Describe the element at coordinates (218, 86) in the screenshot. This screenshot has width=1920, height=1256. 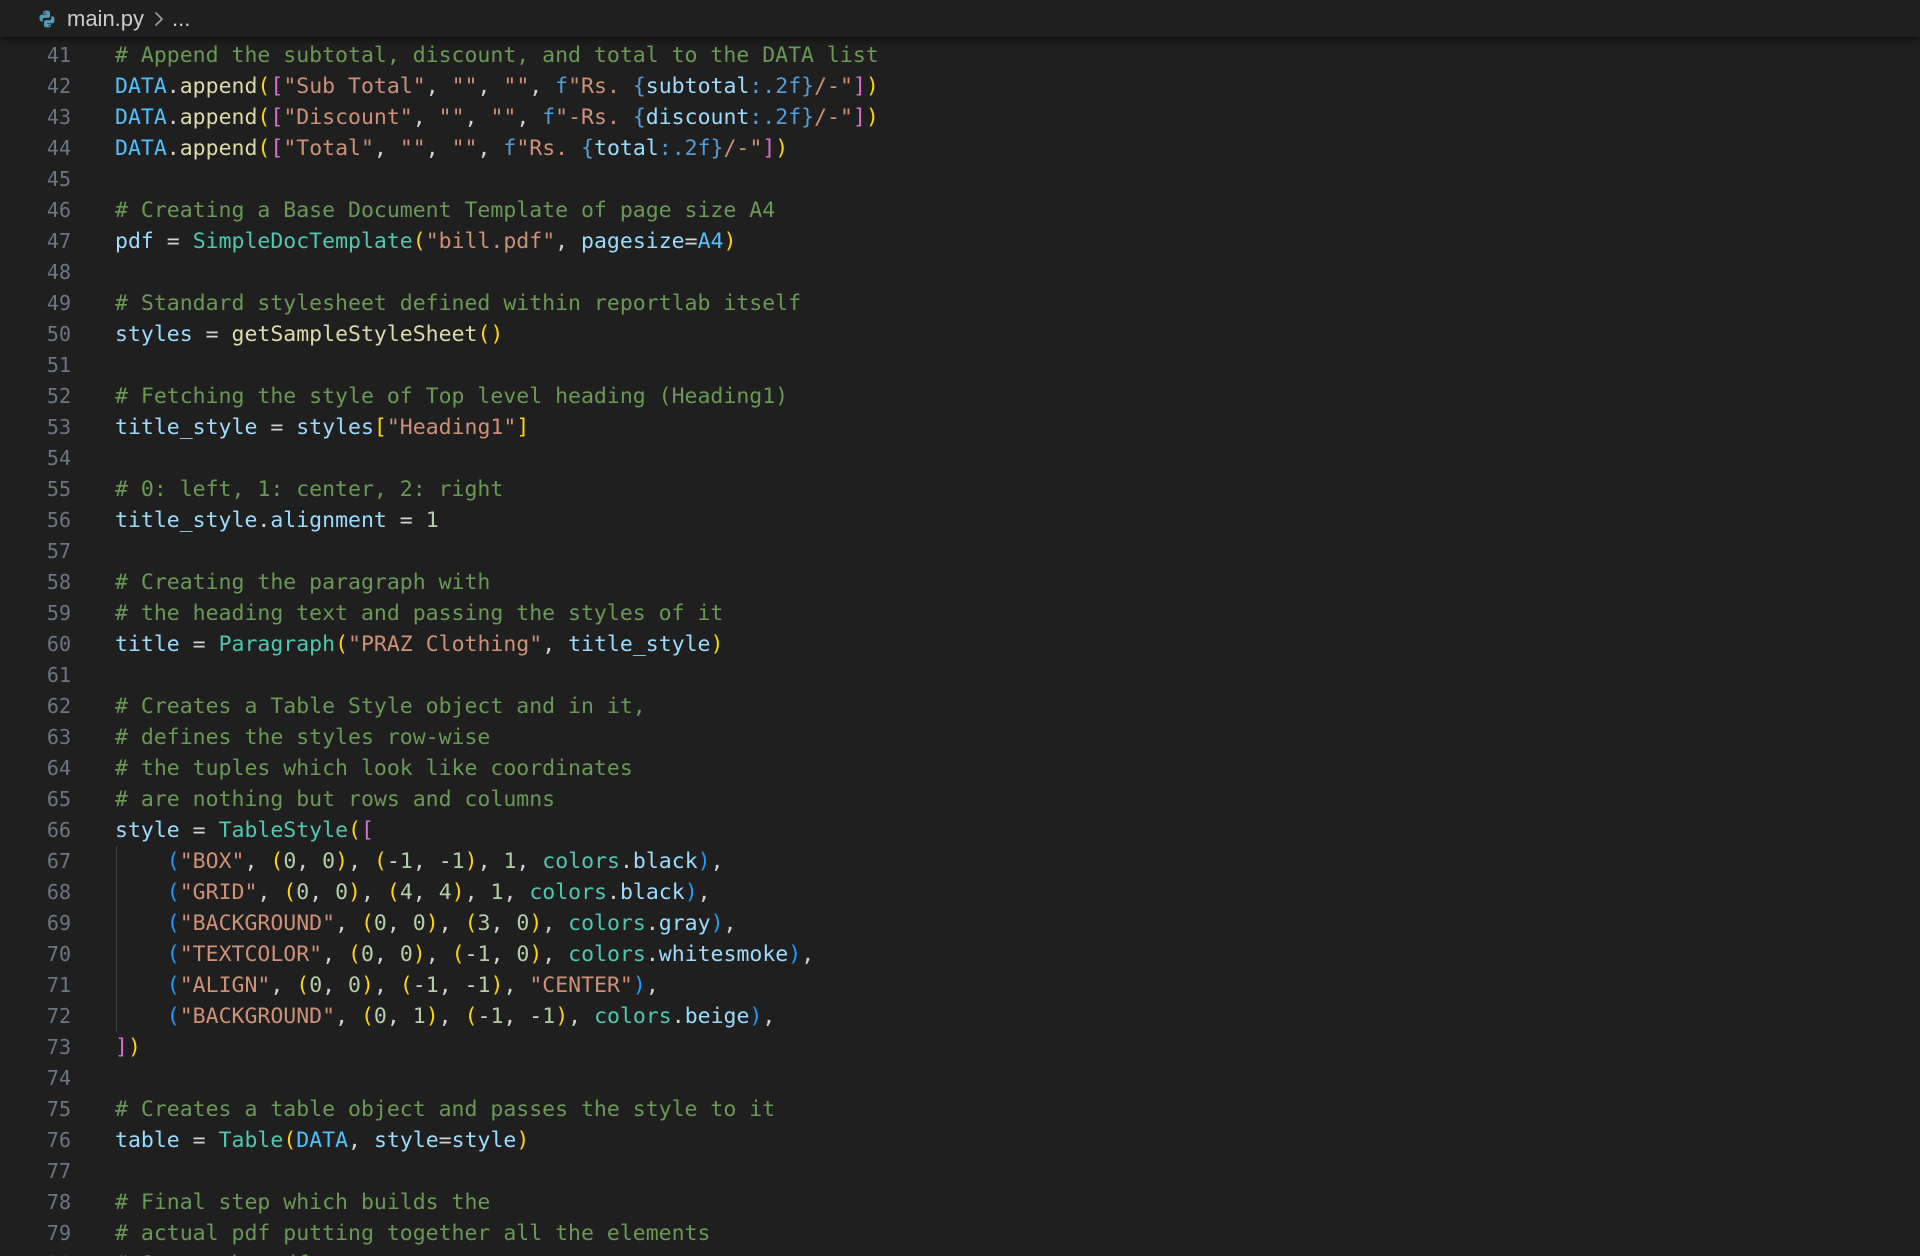
I see `code-token: append` at that location.